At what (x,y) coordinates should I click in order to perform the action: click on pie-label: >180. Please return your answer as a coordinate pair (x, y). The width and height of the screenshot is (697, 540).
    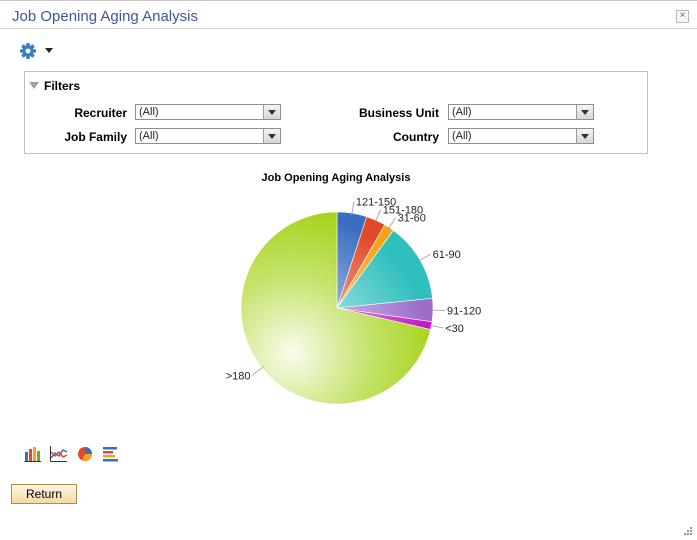
    Looking at the image, I should click on (238, 376).